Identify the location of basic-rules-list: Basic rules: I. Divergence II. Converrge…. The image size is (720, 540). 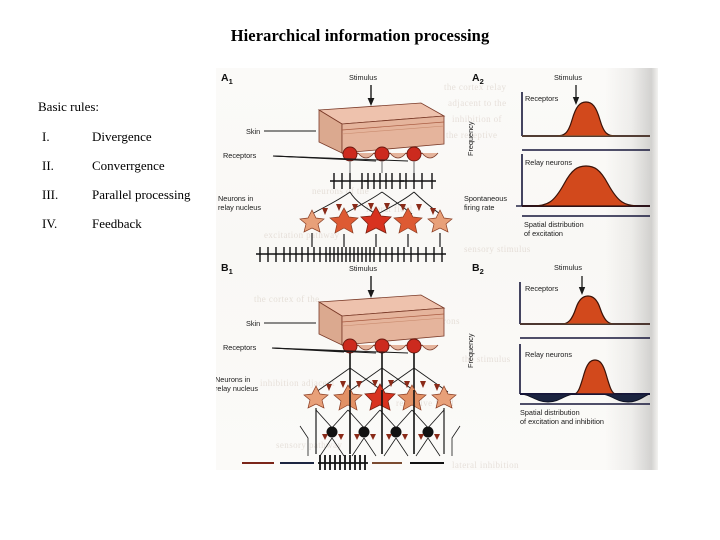
(133, 172).